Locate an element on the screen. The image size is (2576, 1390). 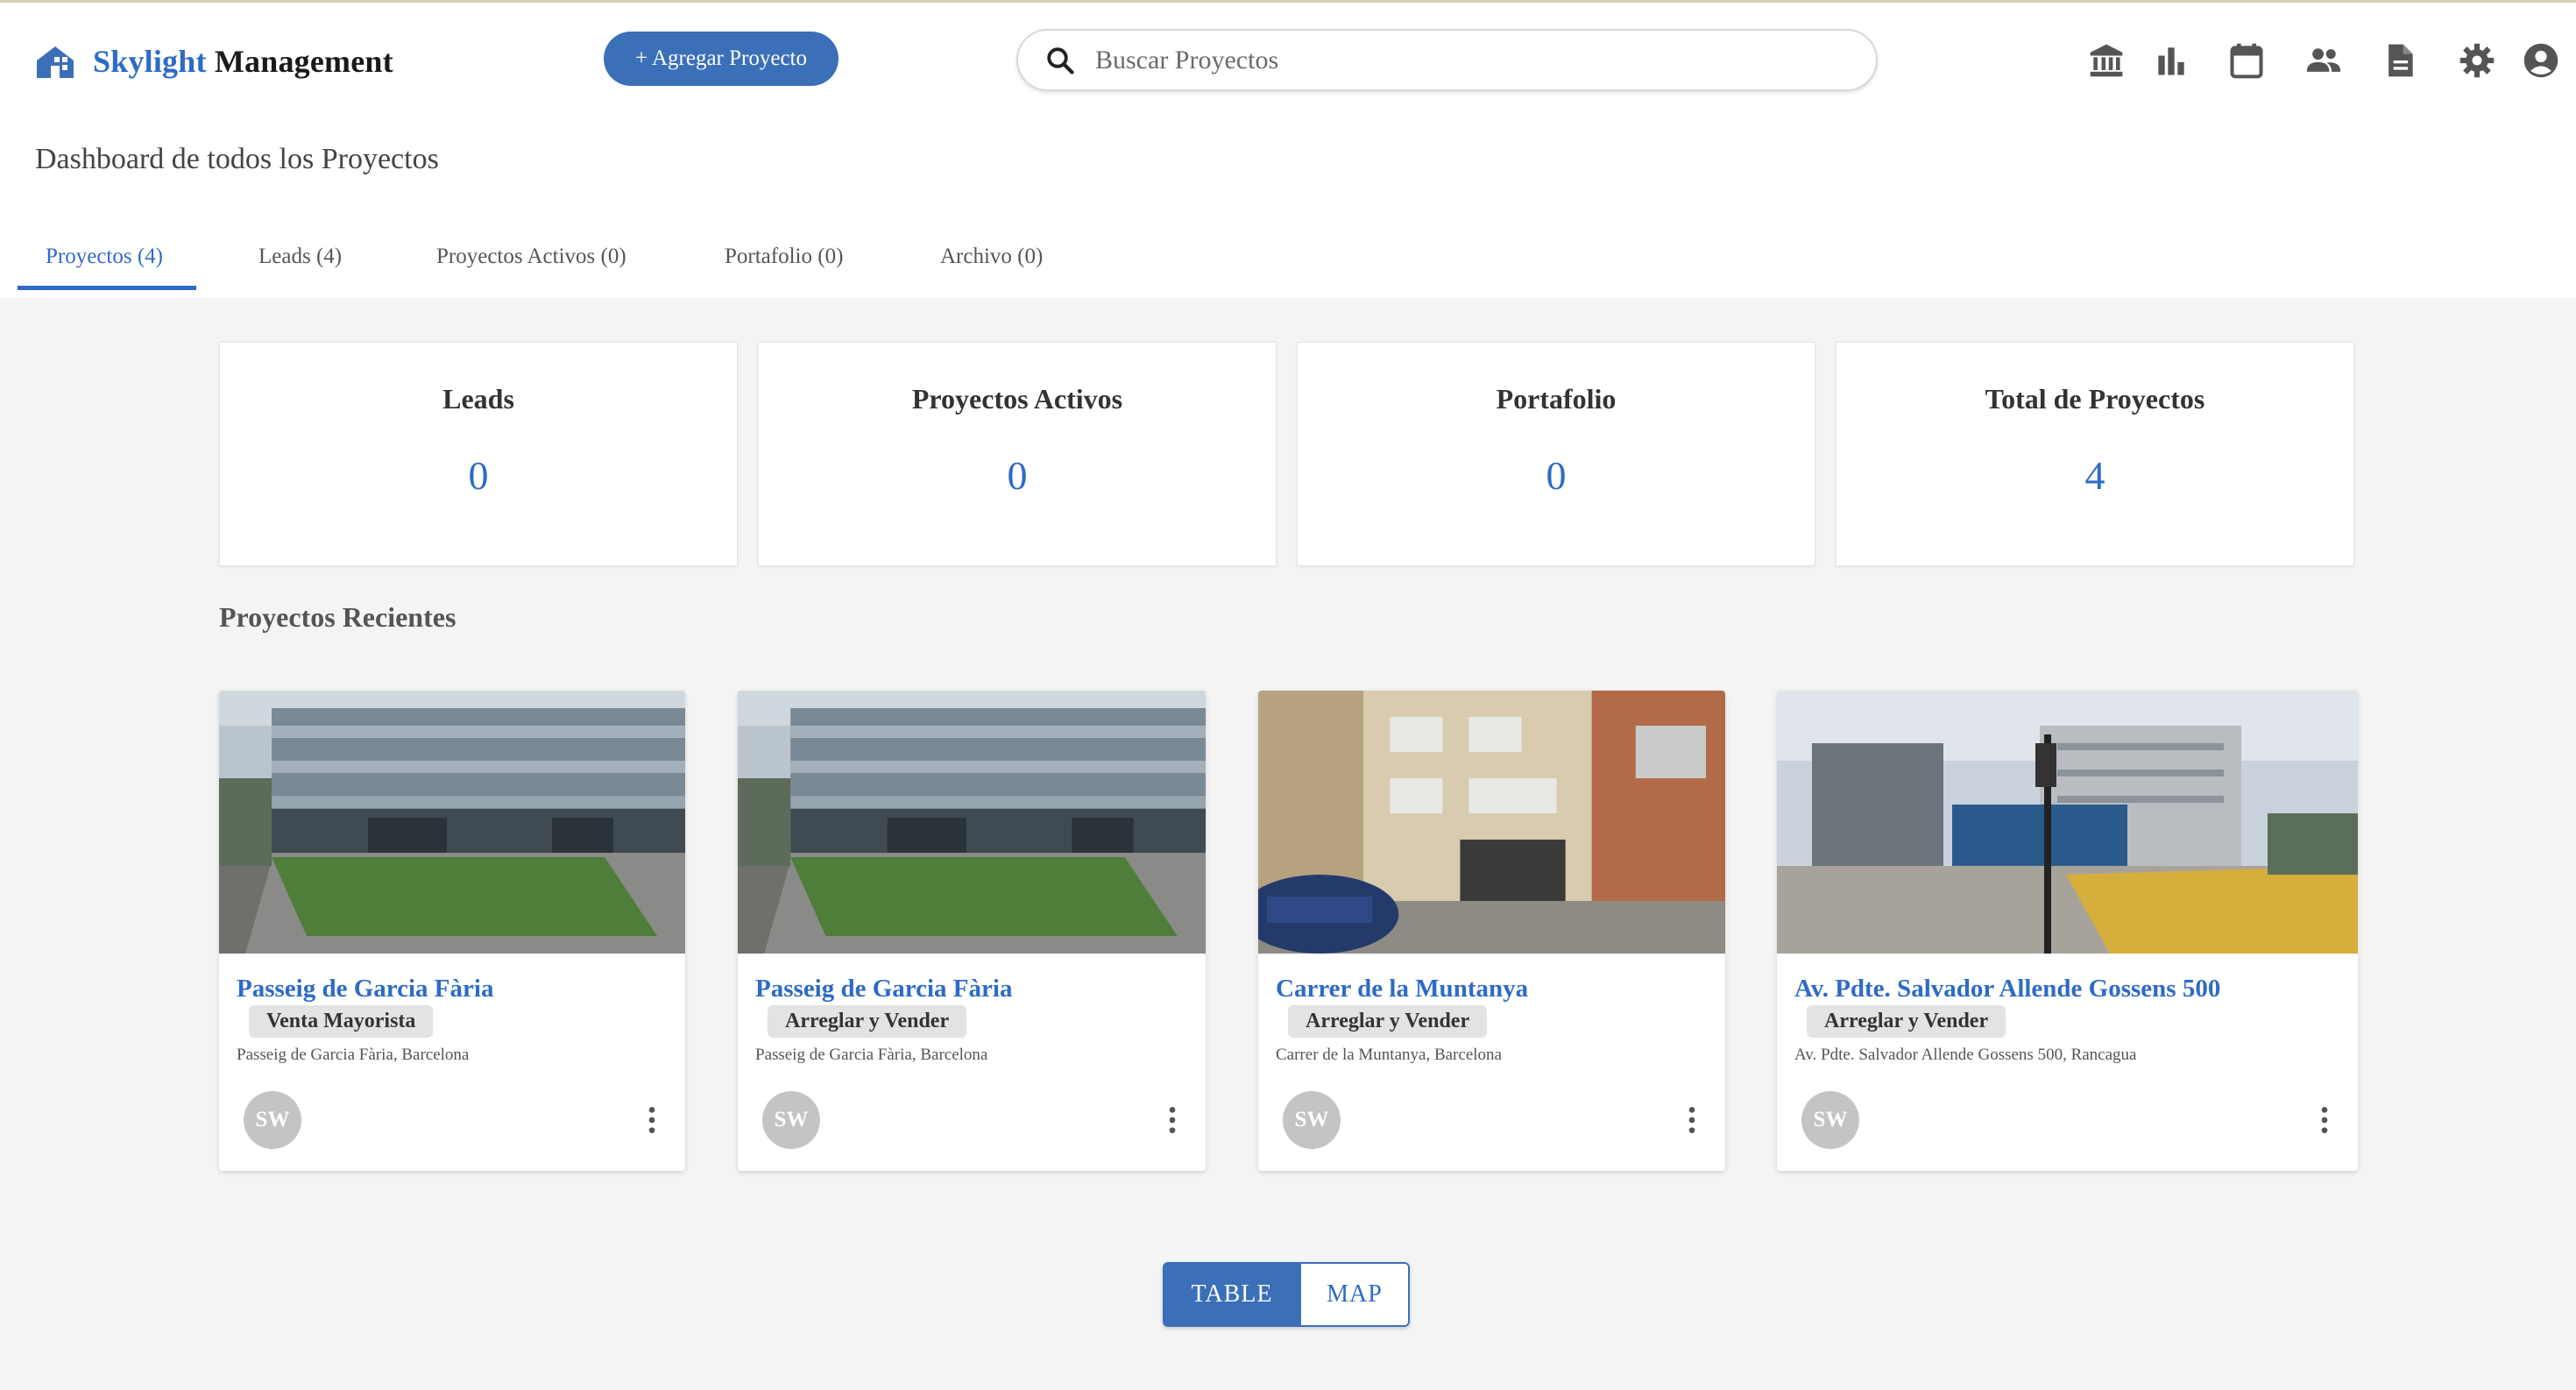
recent-projects-title: Proyectos Recientes is located at coordinates (337, 617).